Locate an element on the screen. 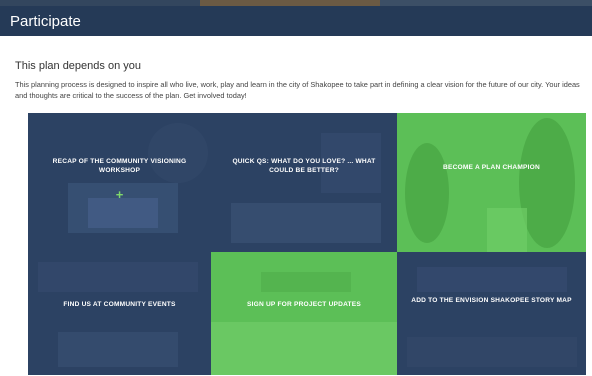  tile-label: FIND US AT COMMUNITY EVENTS is located at coordinates (119, 304).